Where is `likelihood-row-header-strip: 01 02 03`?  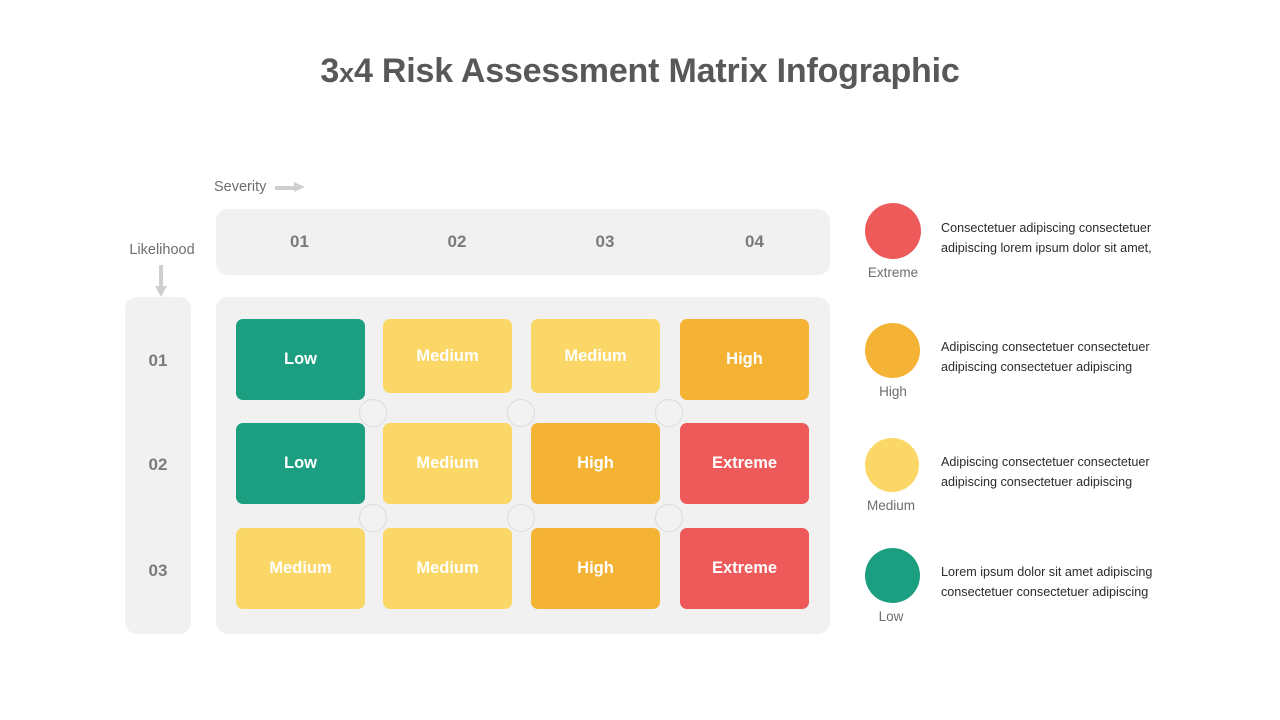
likelihood-row-header-strip: 01 02 03 is located at coordinates (158, 465).